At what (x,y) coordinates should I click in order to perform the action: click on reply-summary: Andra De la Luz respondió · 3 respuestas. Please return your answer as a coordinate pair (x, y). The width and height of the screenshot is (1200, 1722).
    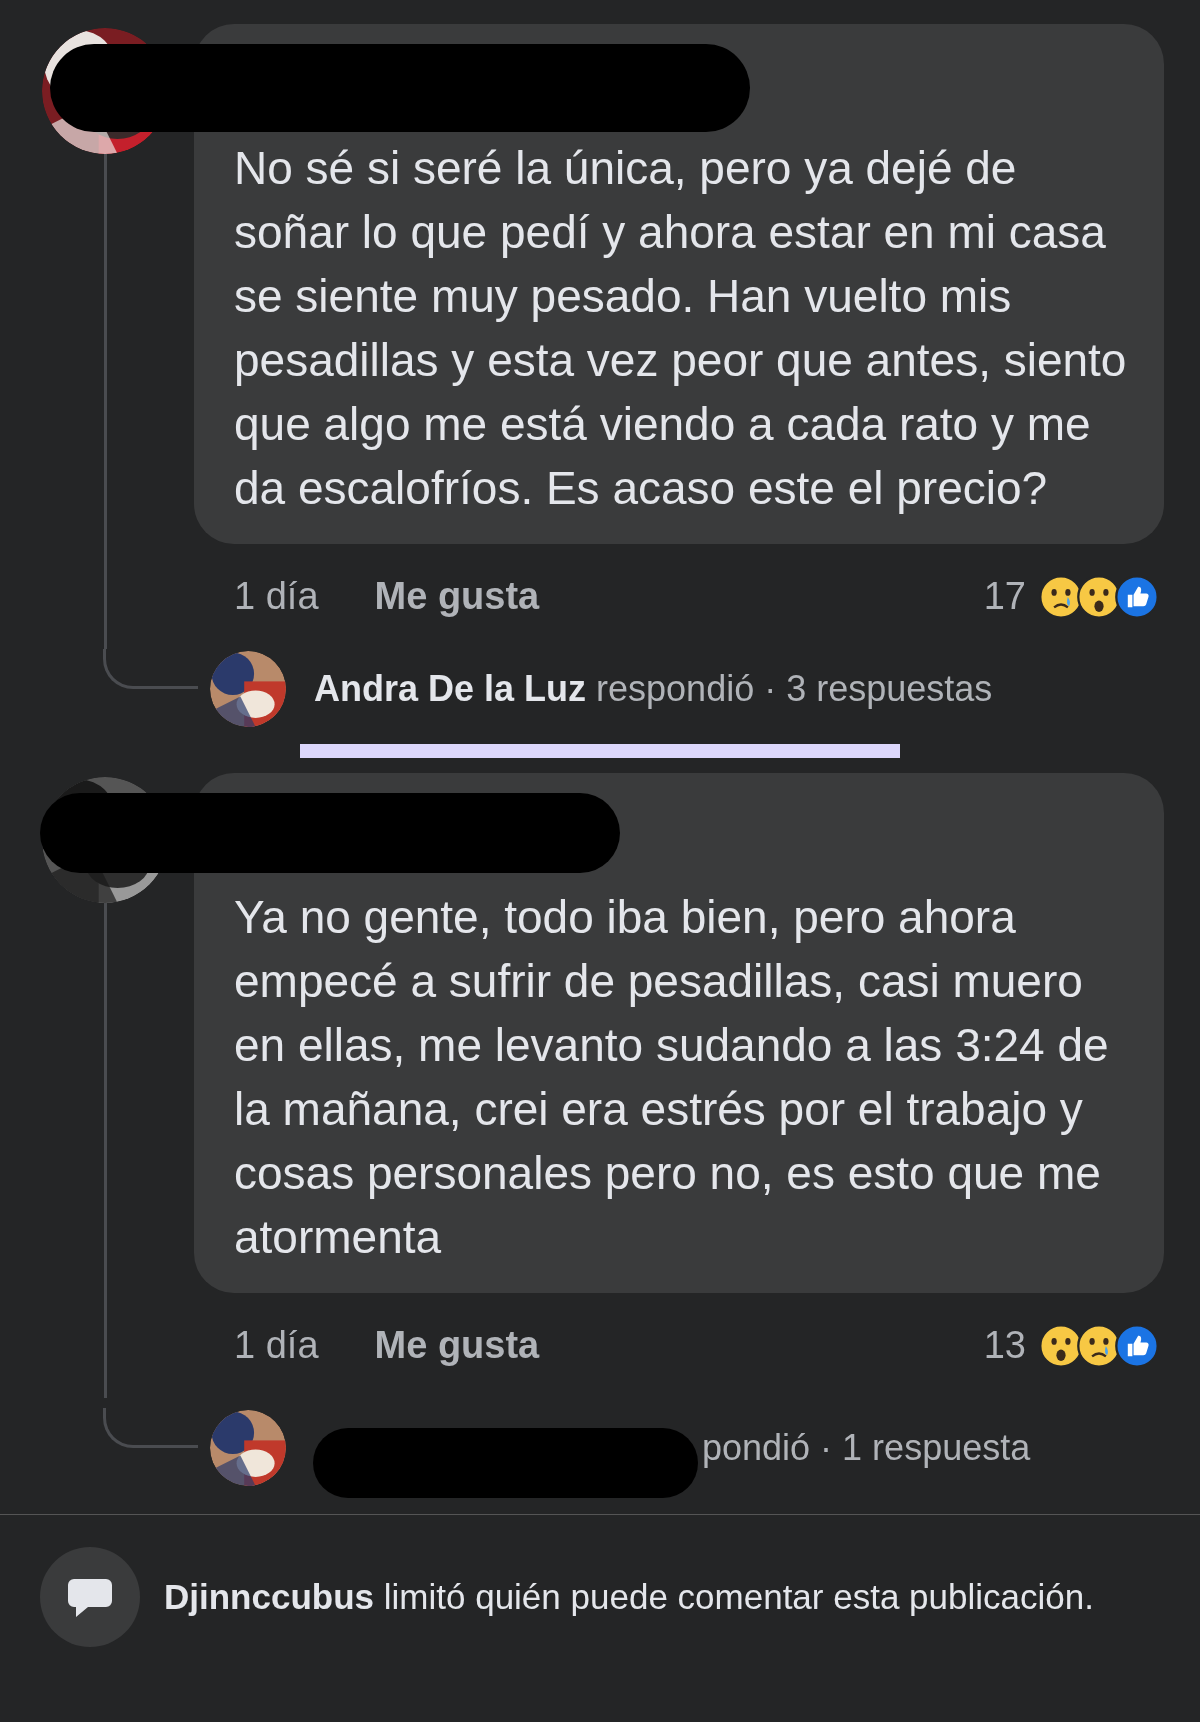
    Looking at the image, I should click on (653, 689).